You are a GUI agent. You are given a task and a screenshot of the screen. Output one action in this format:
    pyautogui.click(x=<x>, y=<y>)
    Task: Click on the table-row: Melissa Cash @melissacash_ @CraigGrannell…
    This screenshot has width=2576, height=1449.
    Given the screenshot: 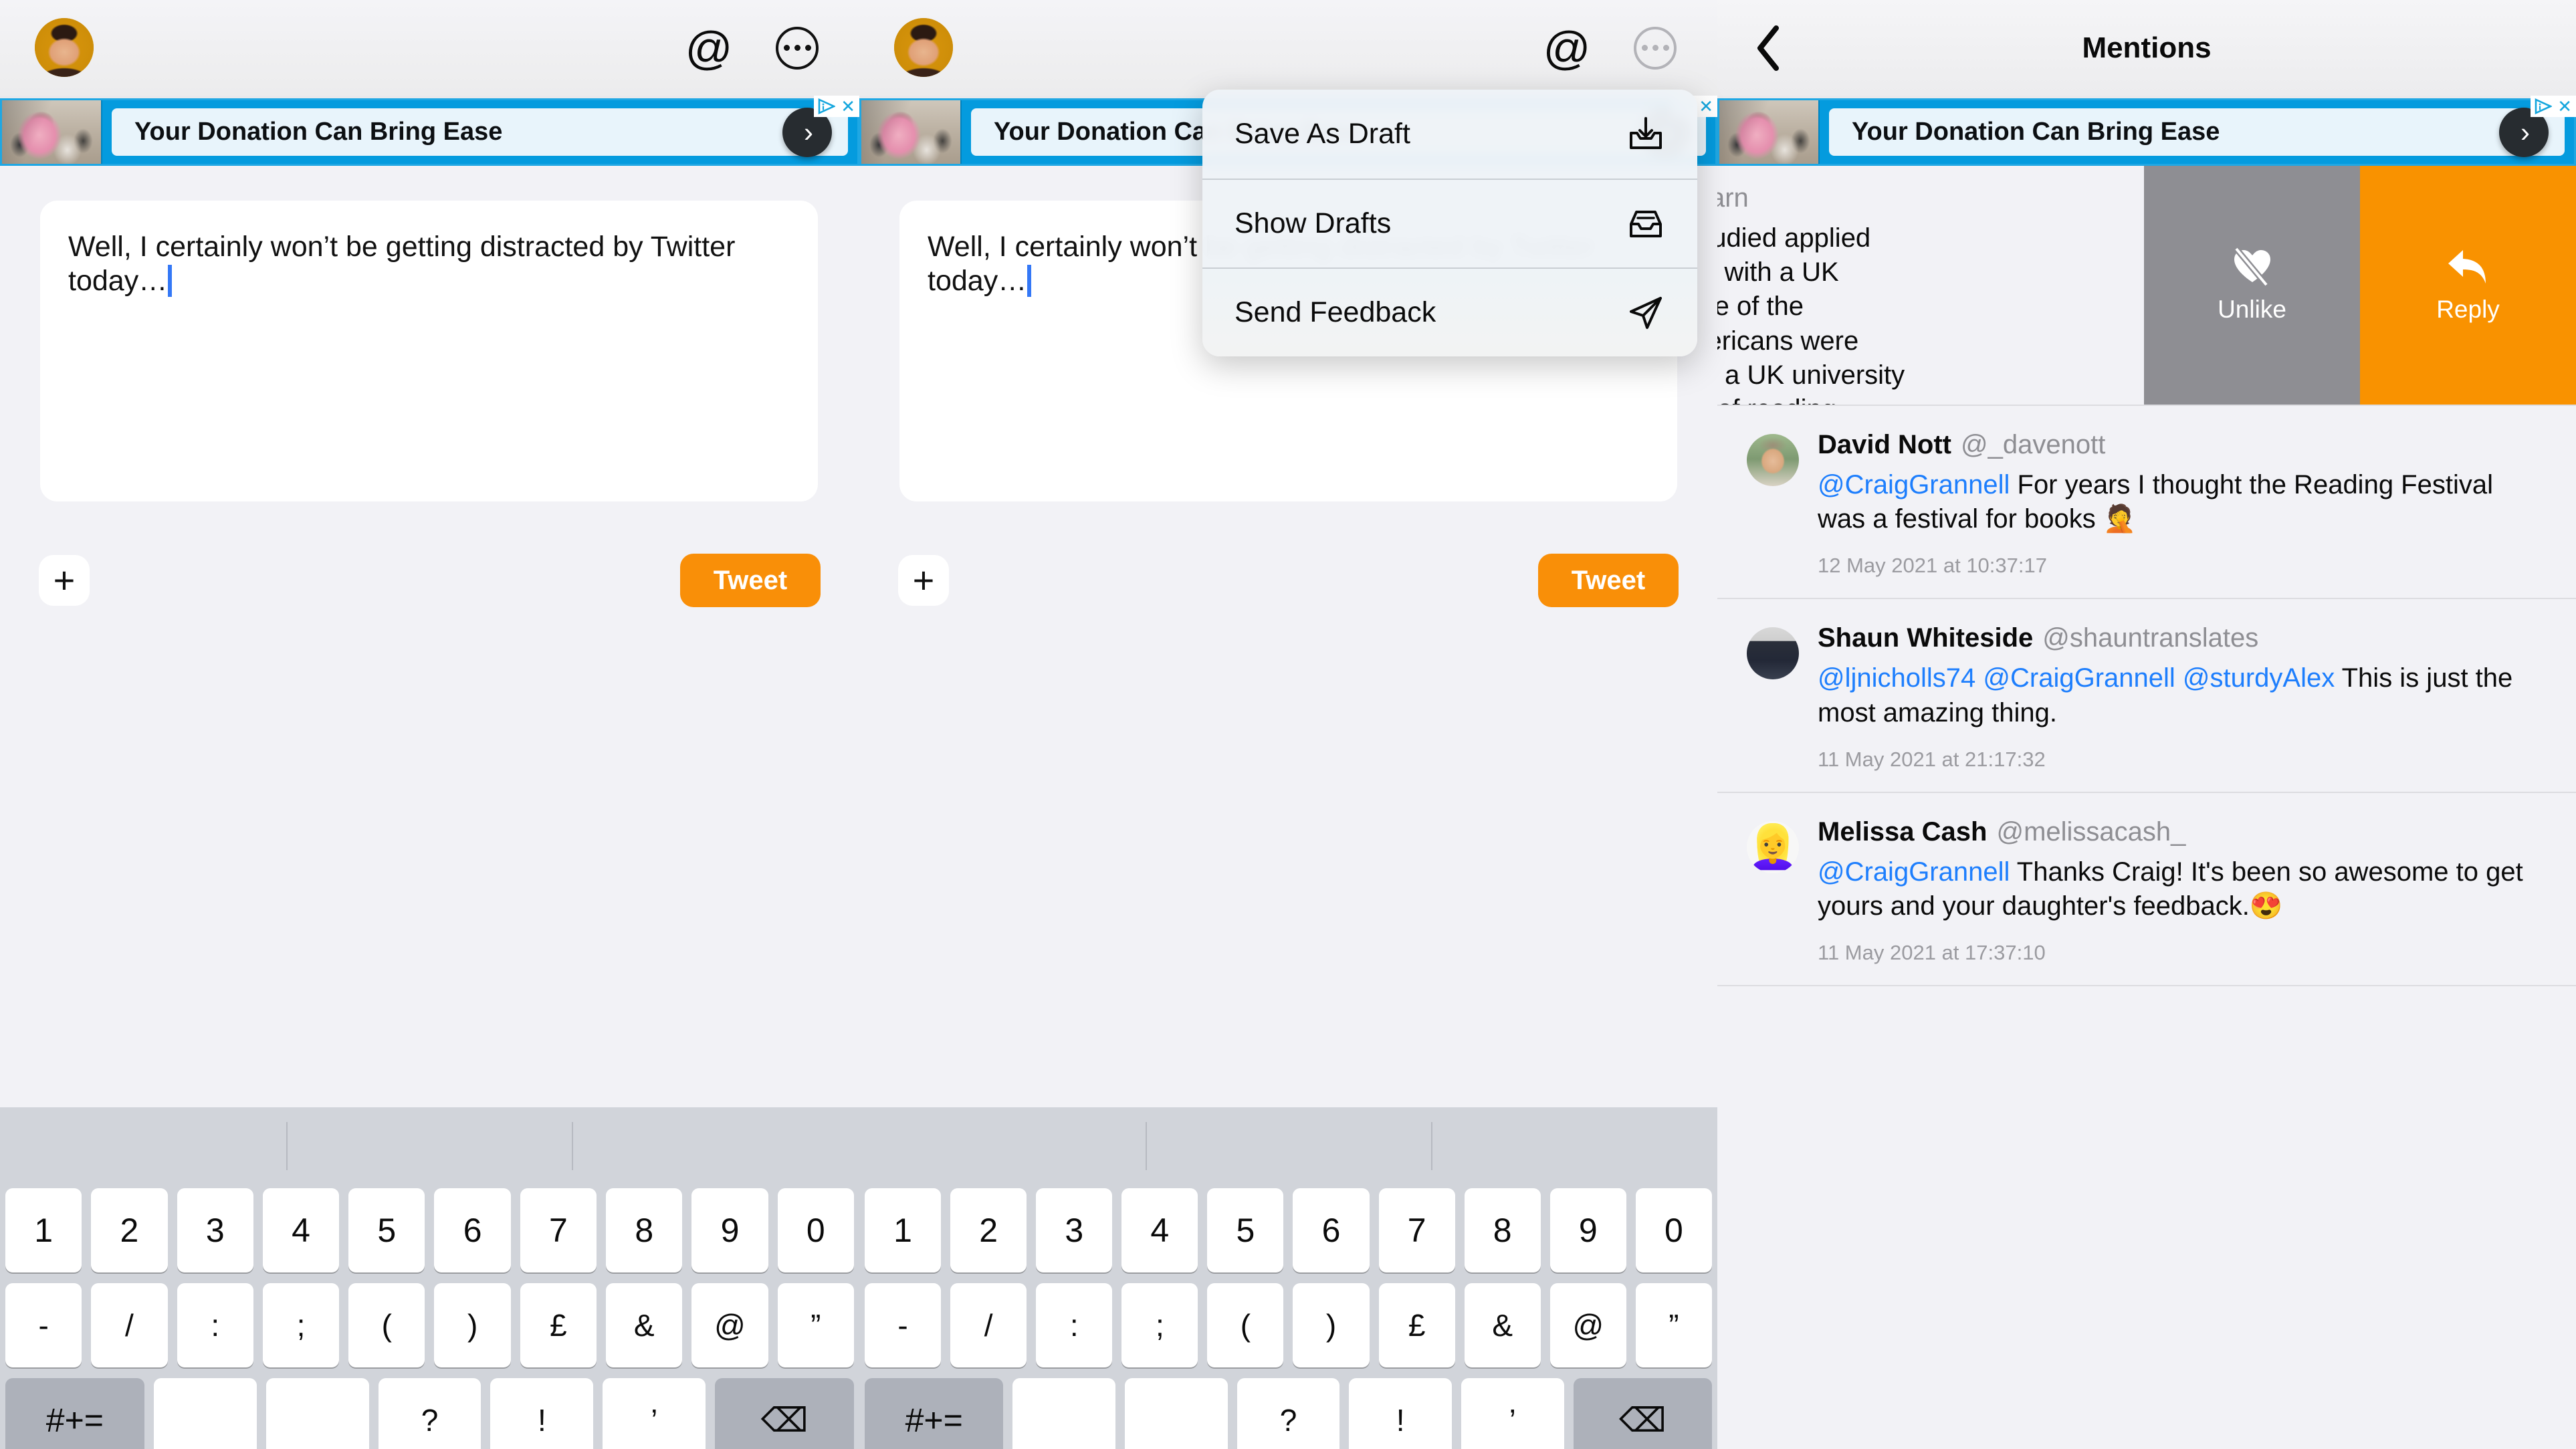 What is the action you would take?
    pyautogui.click(x=2147, y=889)
    